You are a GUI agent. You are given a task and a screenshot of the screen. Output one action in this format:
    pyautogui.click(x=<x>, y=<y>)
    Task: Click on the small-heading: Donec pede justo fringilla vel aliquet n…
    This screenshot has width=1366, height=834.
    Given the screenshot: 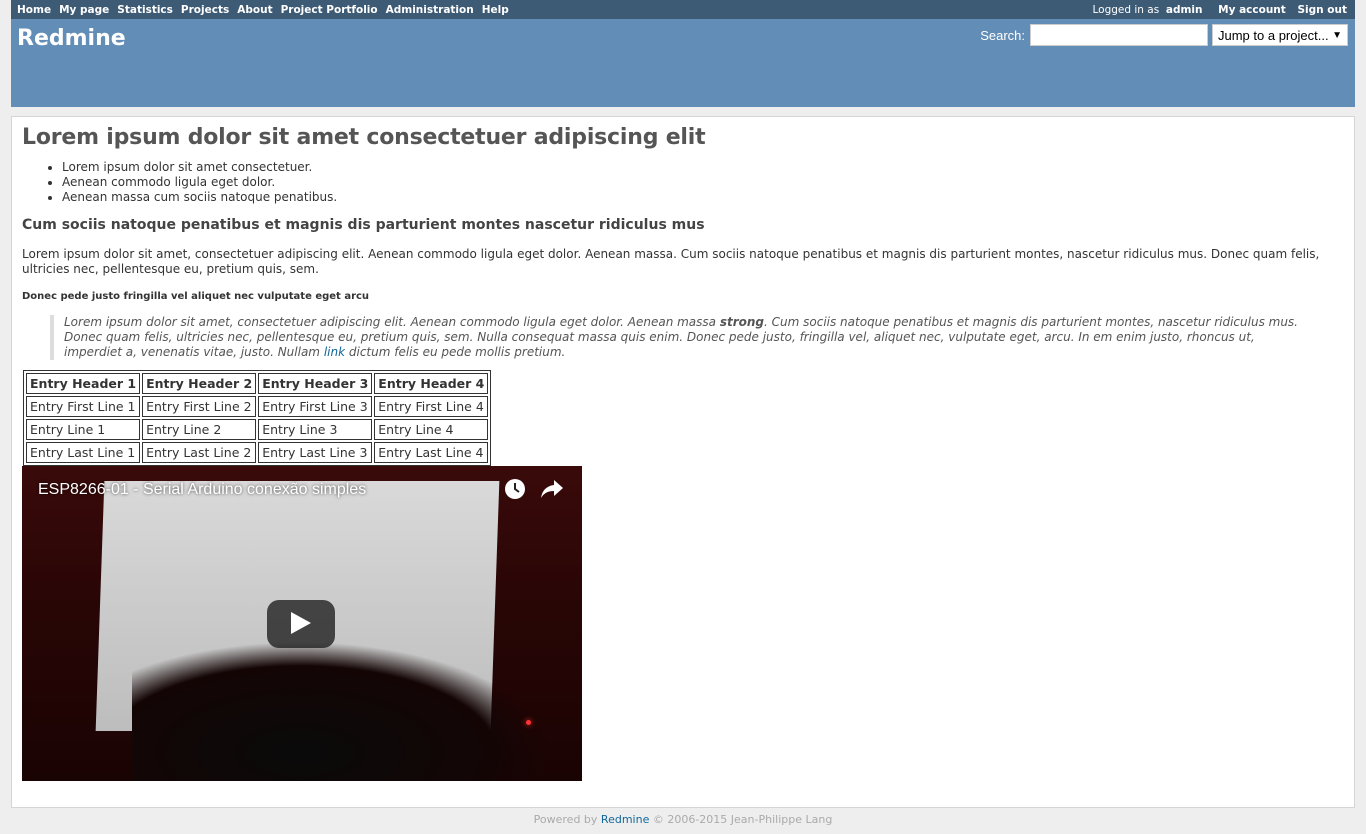 What is the action you would take?
    pyautogui.click(x=196, y=296)
    